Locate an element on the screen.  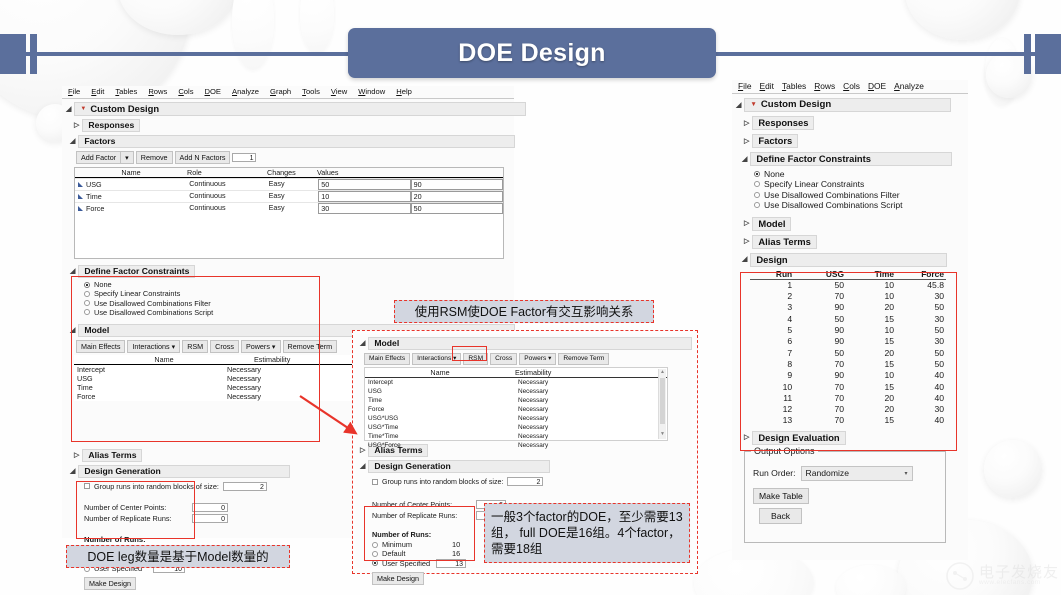
table-row: Time Continuous Easy 10 20 is located at coordinates (289, 196).